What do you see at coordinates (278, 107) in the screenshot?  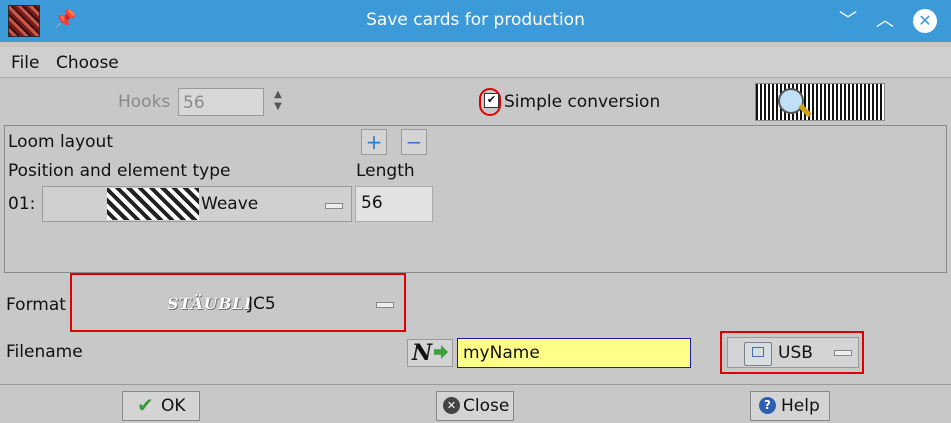 I see `spin-down-icon: ▼` at bounding box center [278, 107].